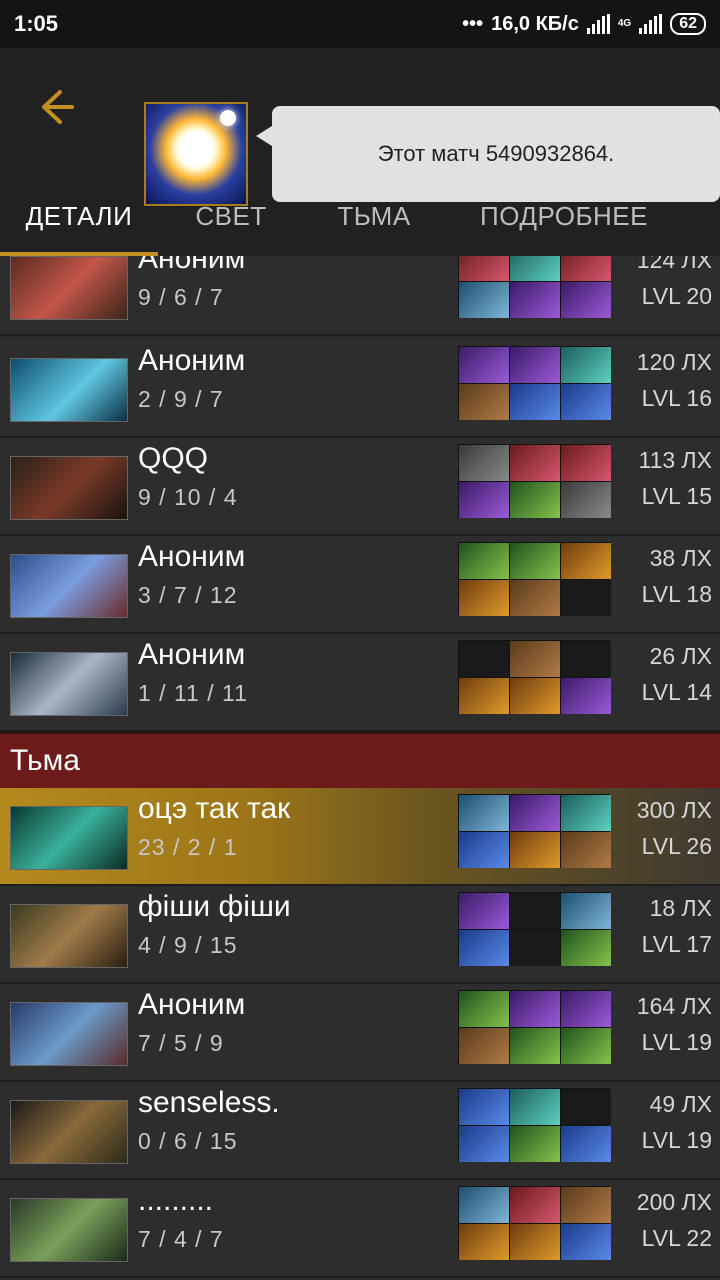  Describe the element at coordinates (677, 1122) in the screenshot. I see `player-stats: 49 ЛХ LVL 19` at that location.